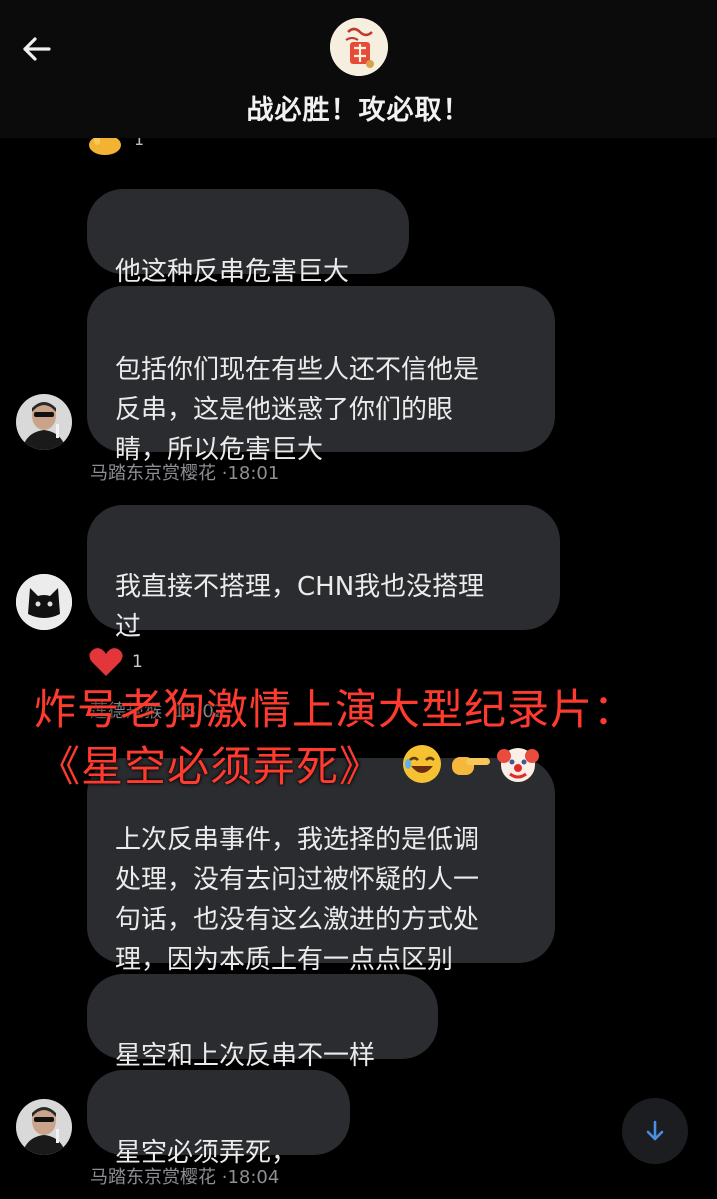 This screenshot has width=717, height=1199. I want to click on message-text: 包括你们现在有些人还不信他是 反串，这是他迷惑了你们的眼 睛，所以危害巨大, so click(297, 410).